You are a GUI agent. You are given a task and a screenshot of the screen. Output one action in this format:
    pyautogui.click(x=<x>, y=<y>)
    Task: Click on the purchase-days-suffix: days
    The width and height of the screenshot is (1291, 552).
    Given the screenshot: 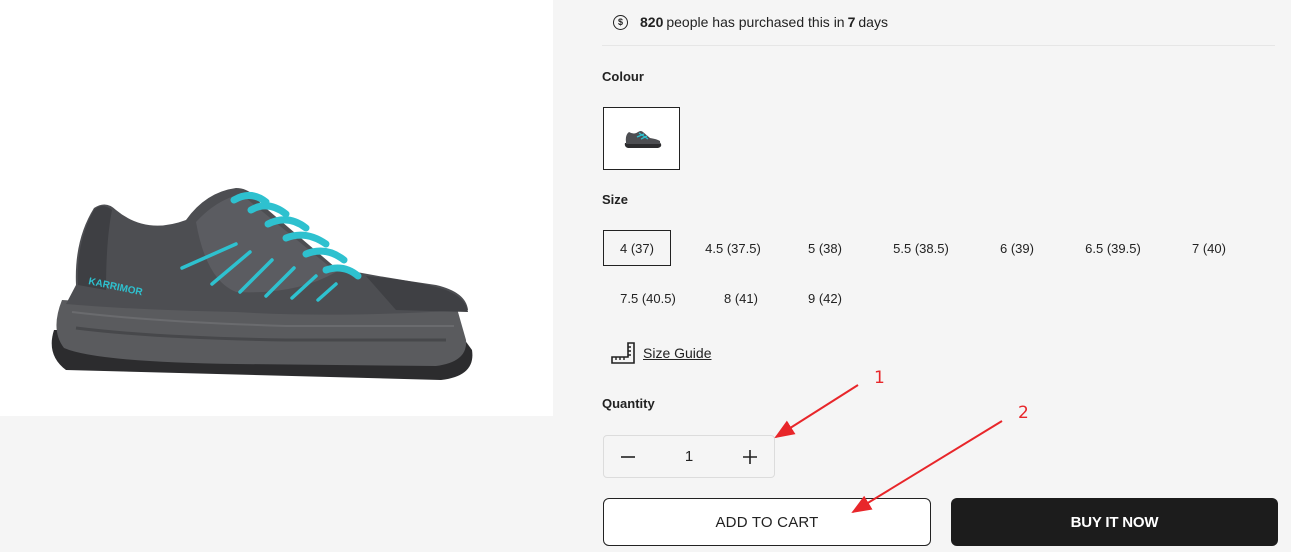 What is the action you would take?
    pyautogui.click(x=873, y=22)
    